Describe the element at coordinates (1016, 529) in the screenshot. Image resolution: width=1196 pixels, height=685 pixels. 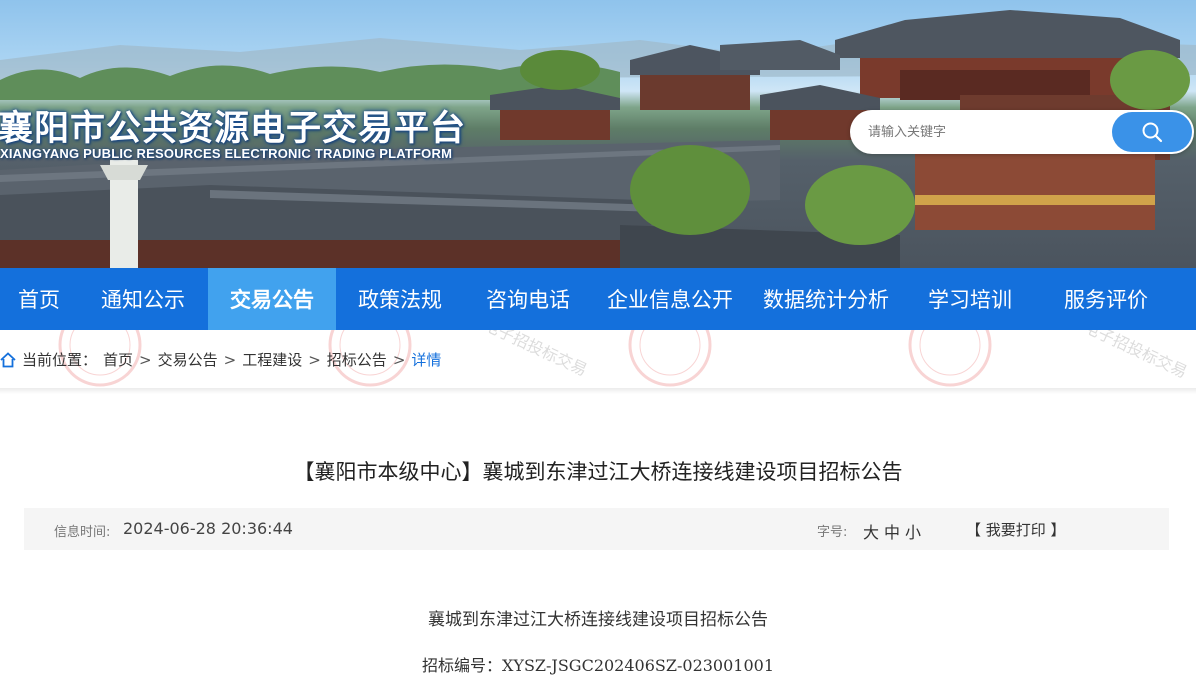
I see `print-button: 【 我要打印 】` at that location.